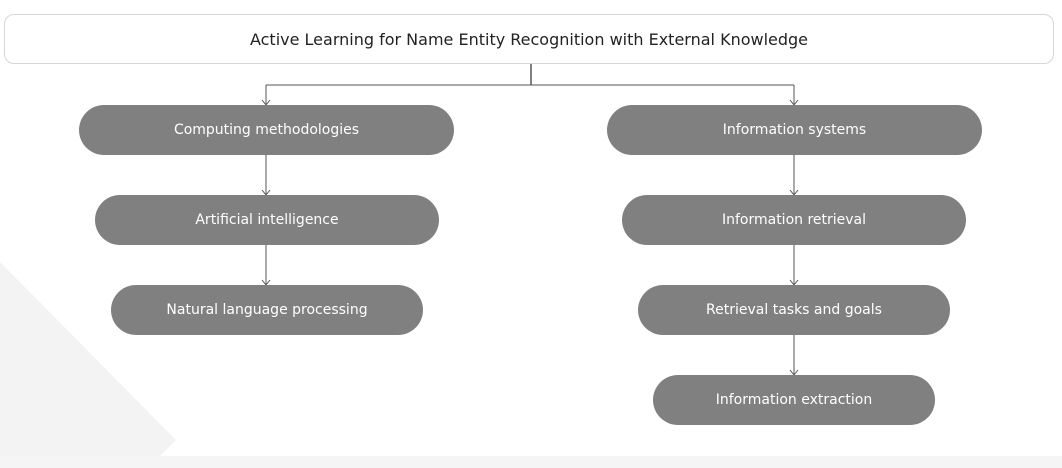 The image size is (1062, 468). I want to click on node-retrieval-tasks-and-goals: Retrieval tasks and goals, so click(794, 310).